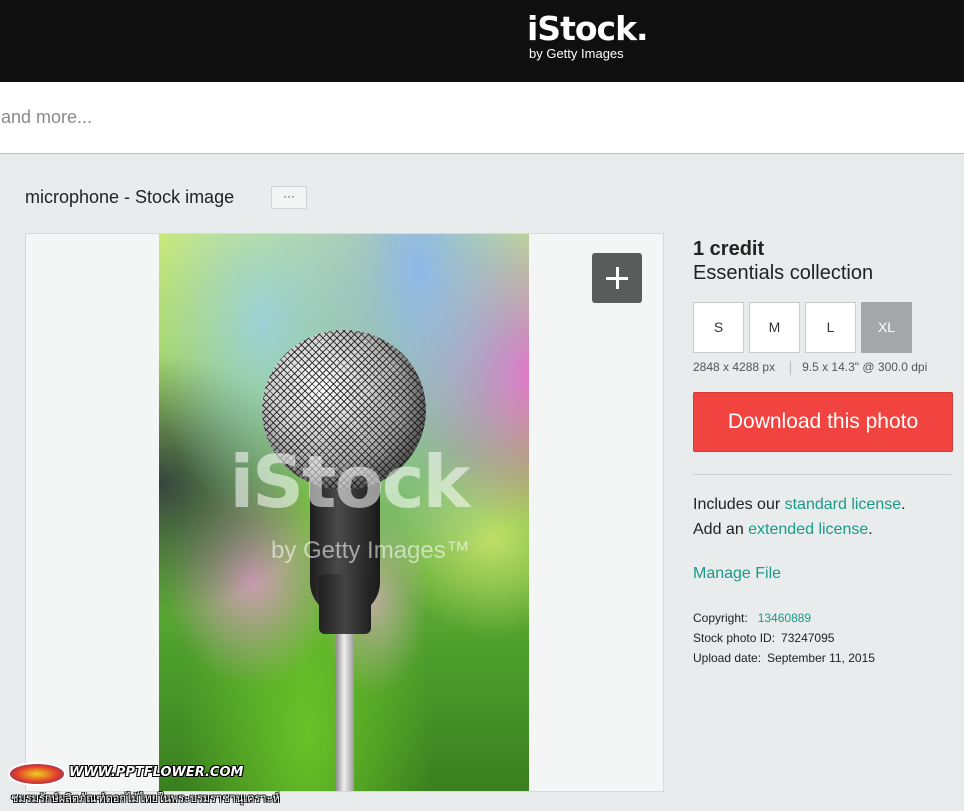 The width and height of the screenshot is (964, 811). I want to click on print-dimensions: 9.5 x 14.3" @ 300.0 dpi, so click(865, 367).